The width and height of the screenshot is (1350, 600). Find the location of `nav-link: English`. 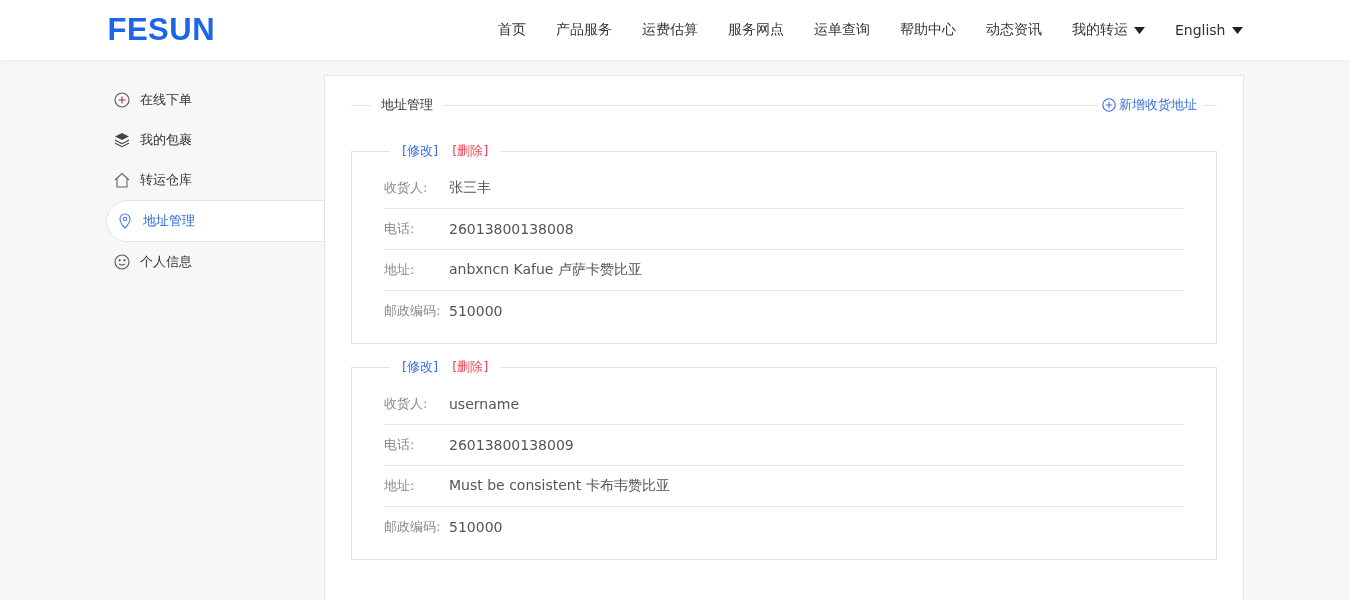

nav-link: English is located at coordinates (1193, 30).